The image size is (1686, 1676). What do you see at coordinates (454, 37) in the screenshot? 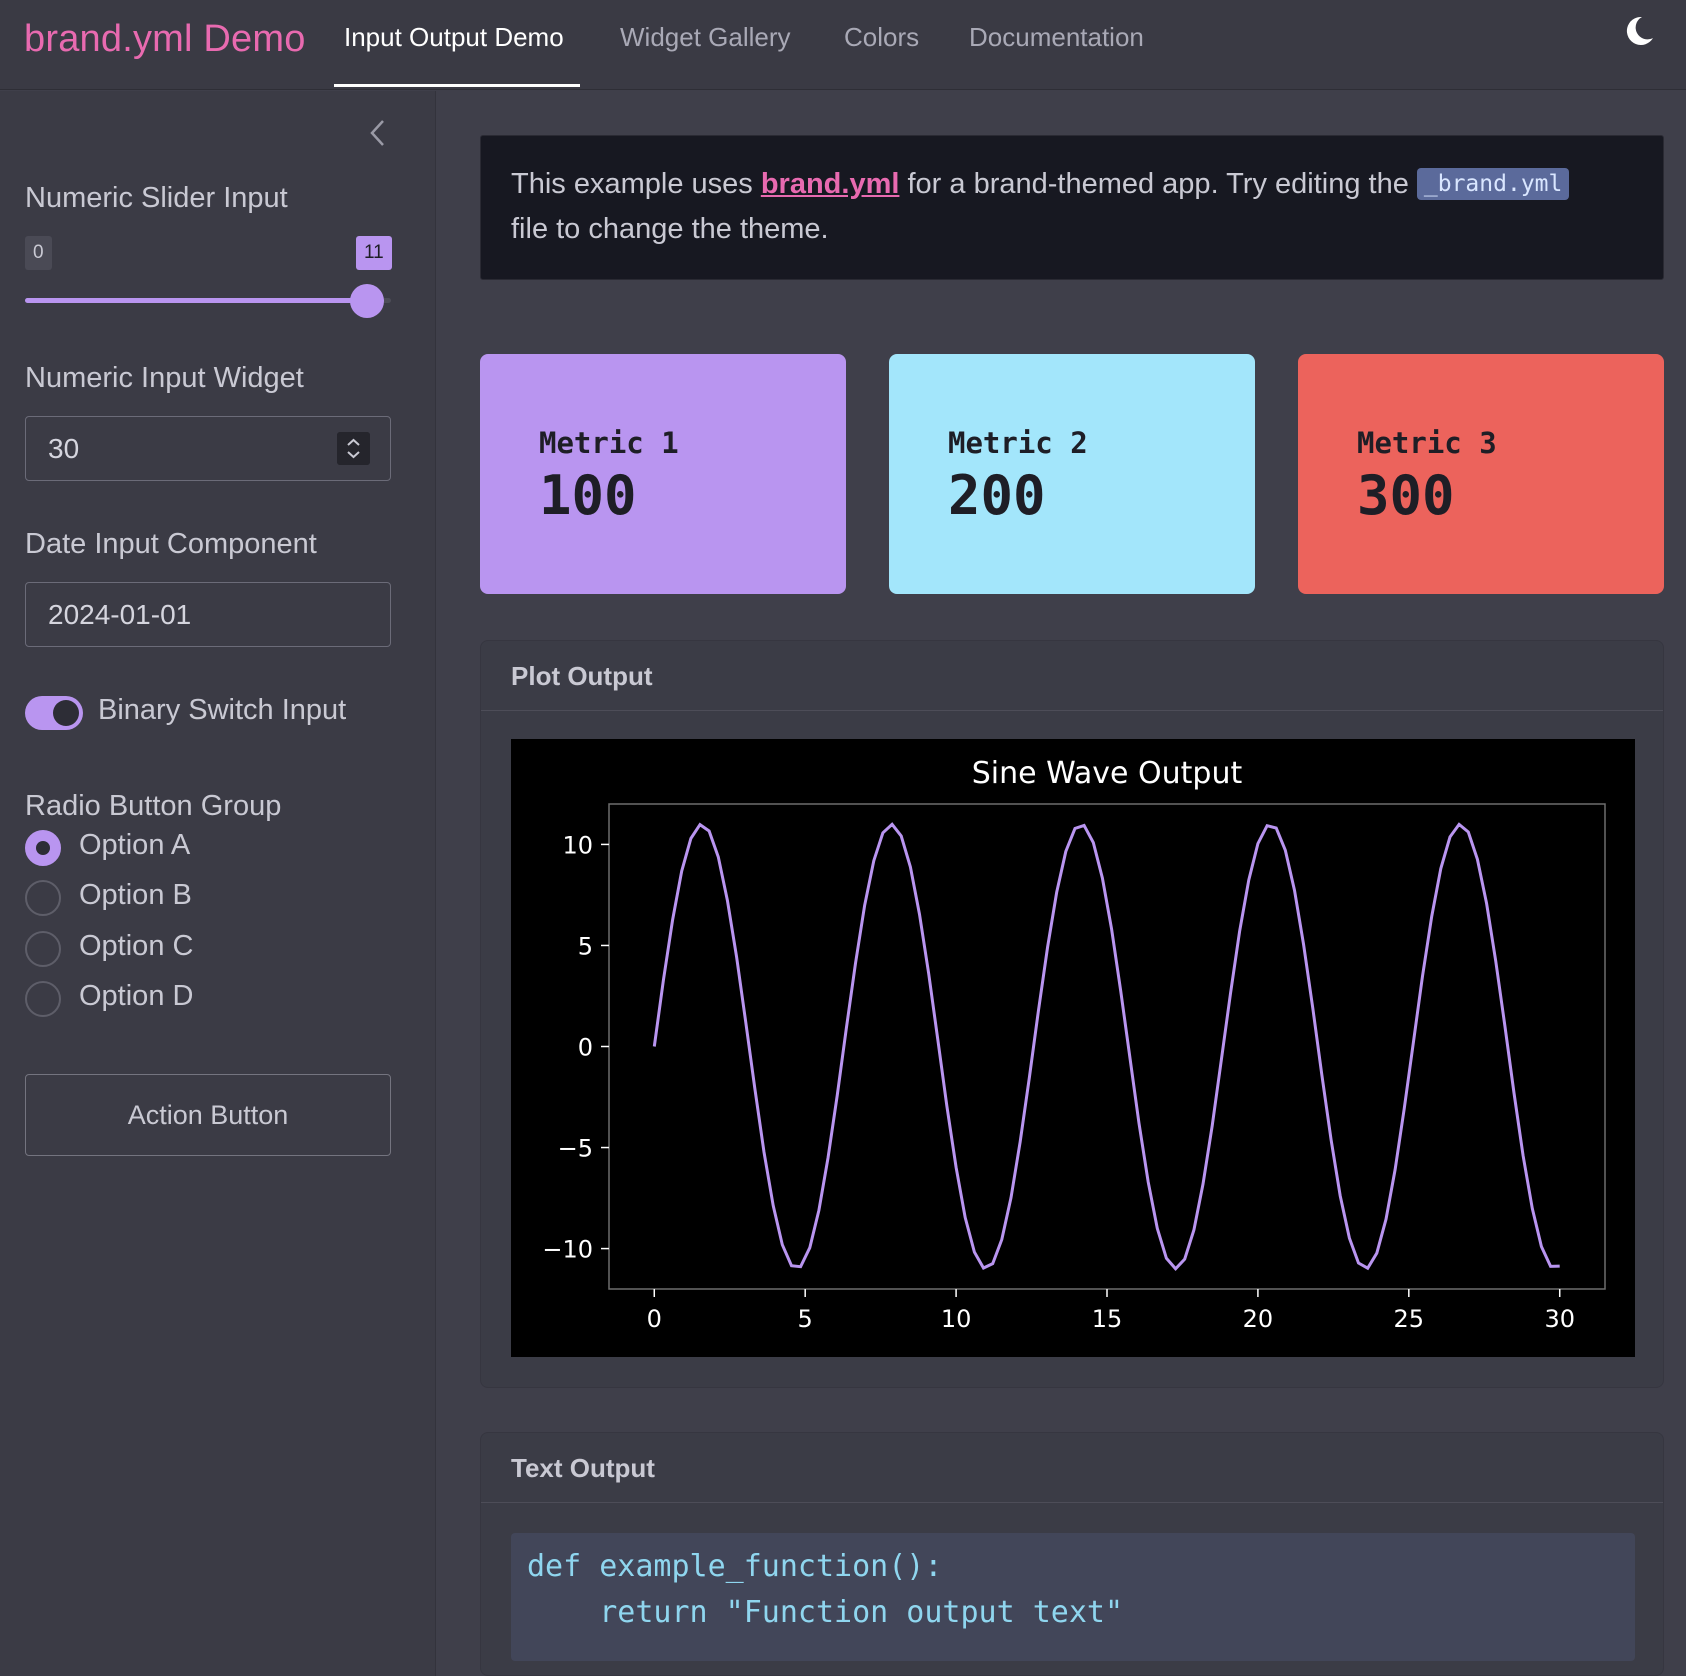
I see `tab-input-output-demo: Input Output Demo` at bounding box center [454, 37].